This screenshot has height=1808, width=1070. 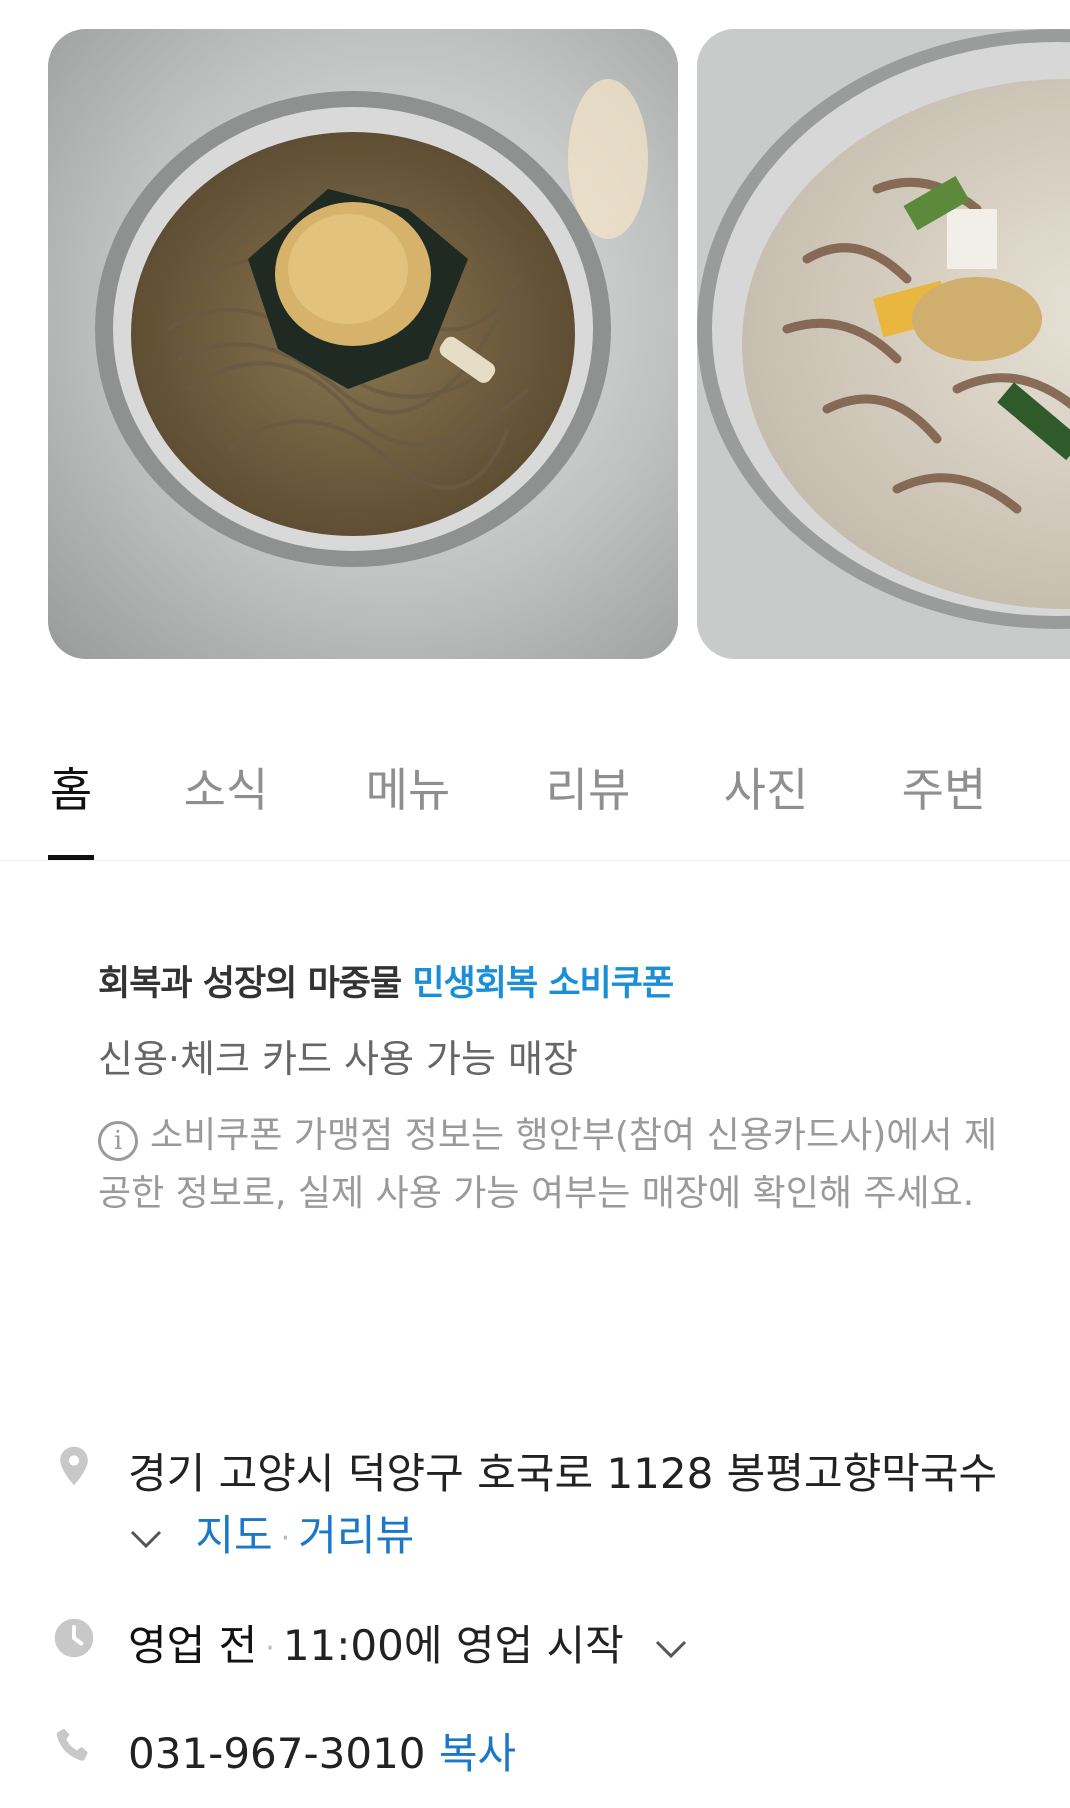 I want to click on tab-news: 소식, so click(x=226, y=790).